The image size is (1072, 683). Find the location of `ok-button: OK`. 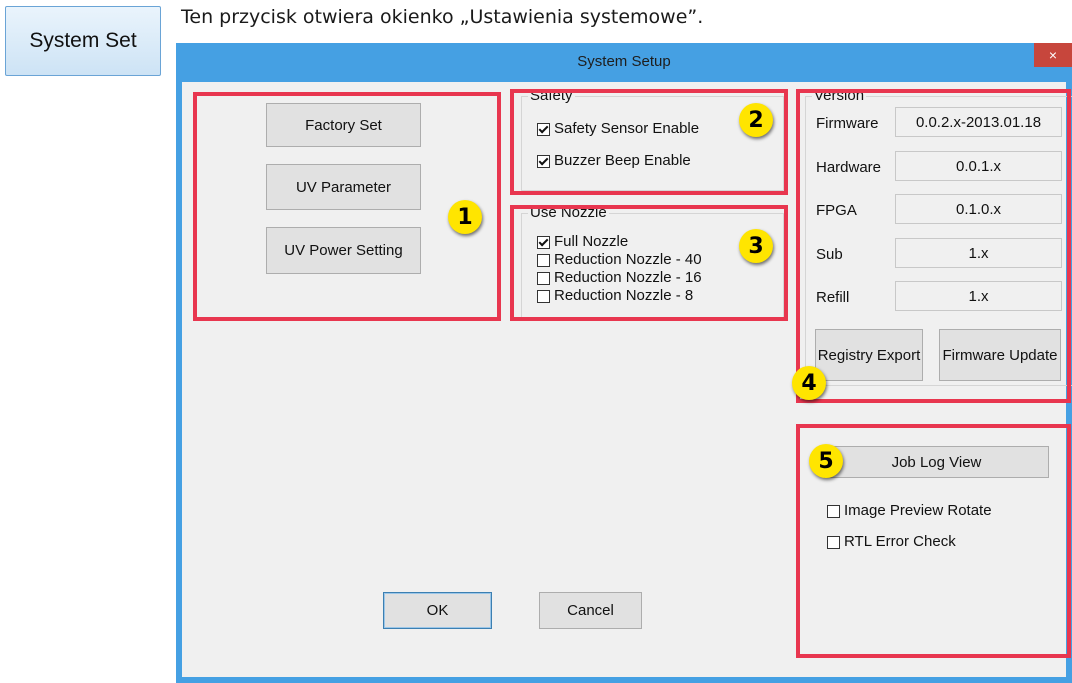

ok-button: OK is located at coordinates (437, 610).